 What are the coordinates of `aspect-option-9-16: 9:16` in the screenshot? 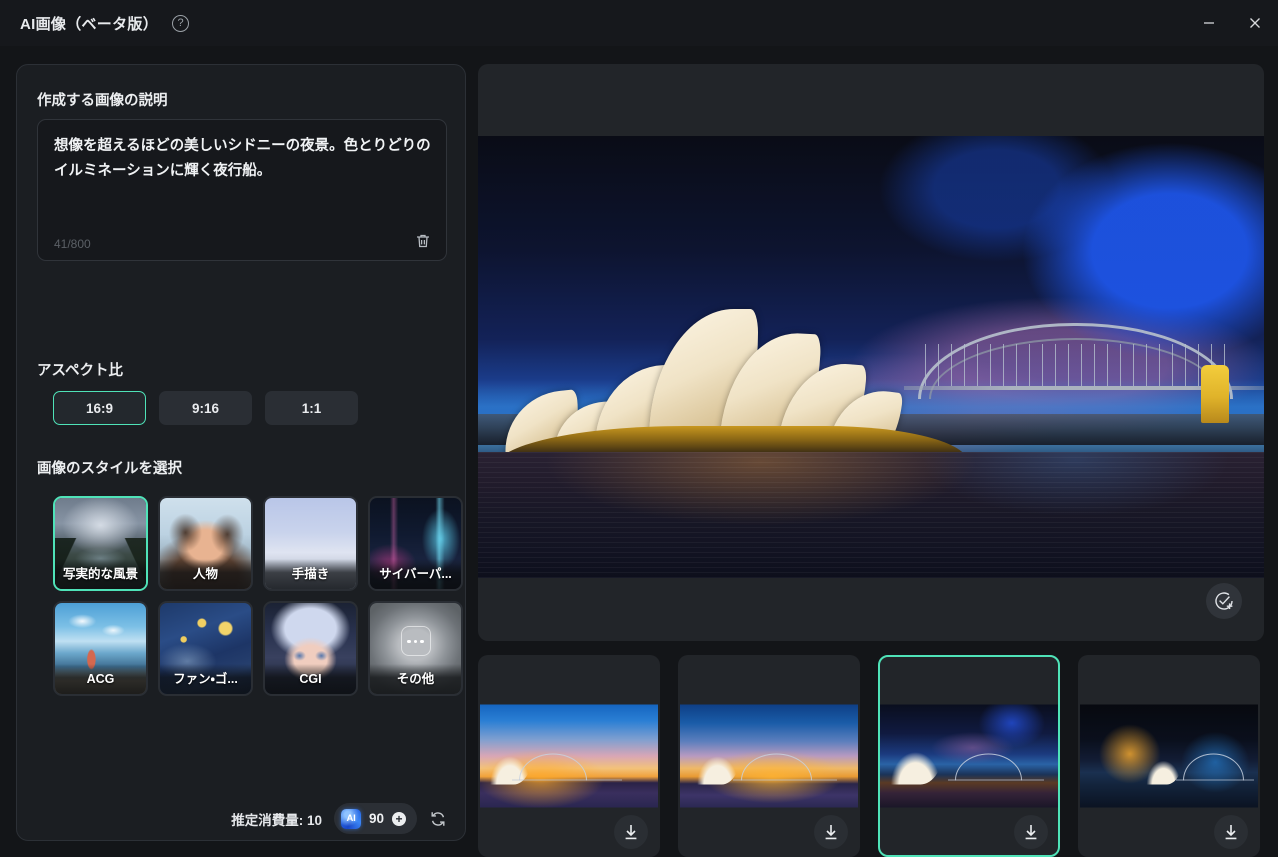 It's located at (205, 408).